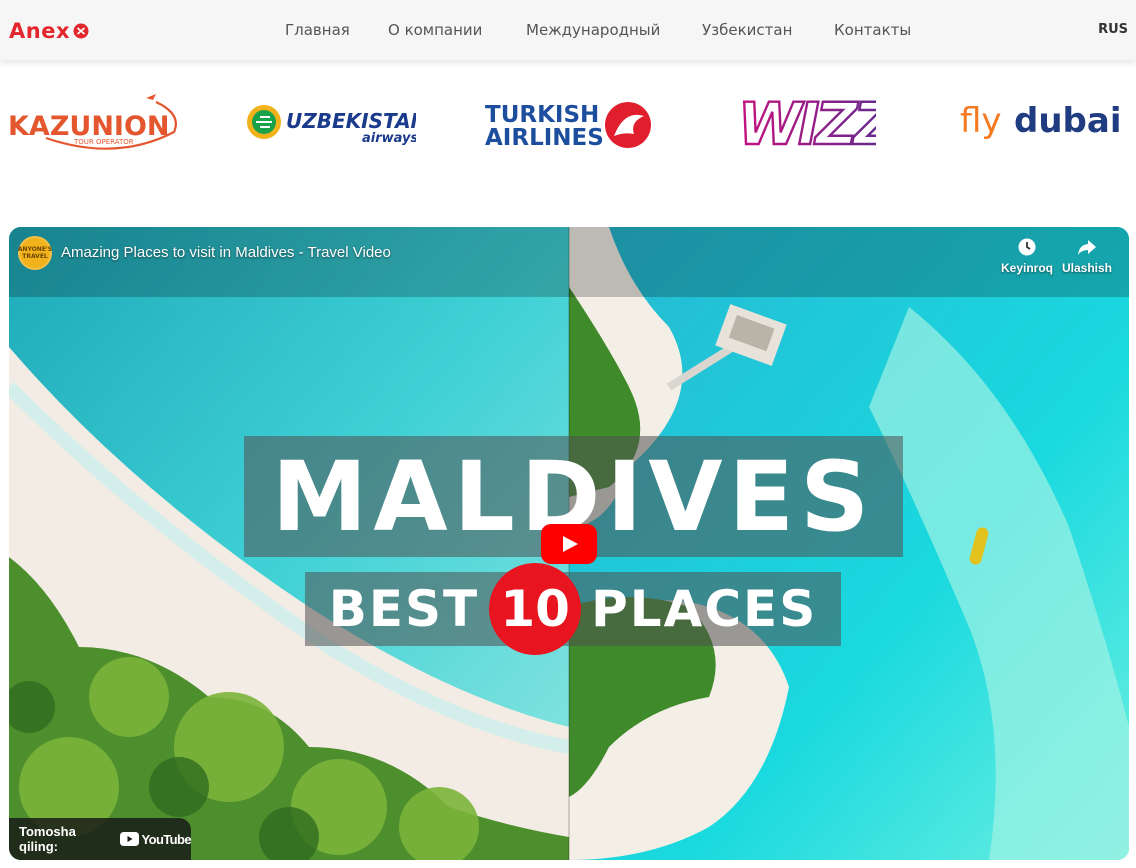 This screenshot has width=1136, height=868. I want to click on youtube-logo: YouTube, so click(155, 839).